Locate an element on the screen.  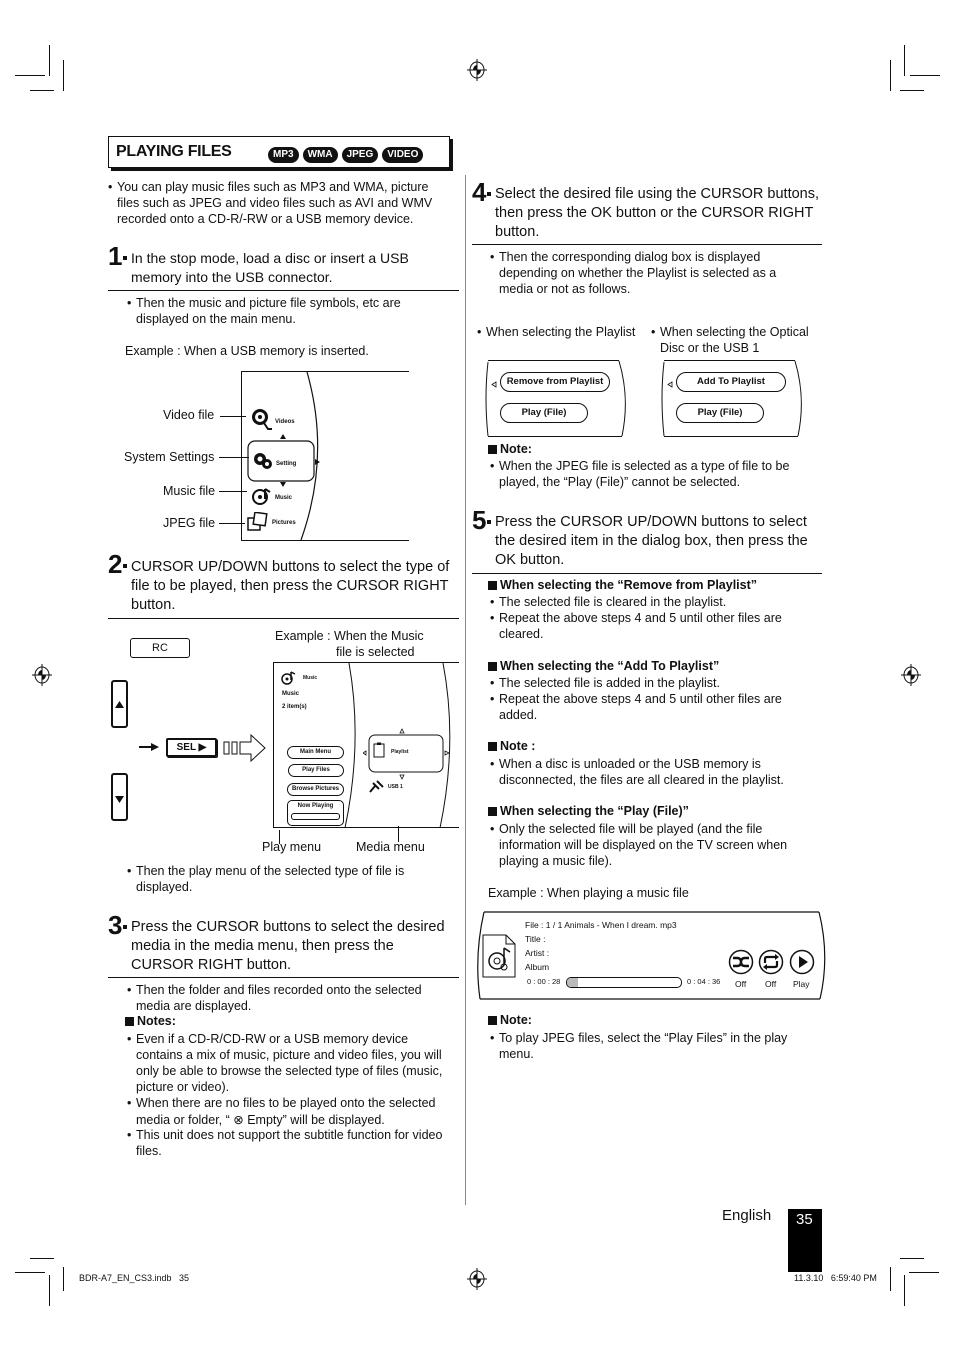
play-files-button: Play Files is located at coordinates (316, 770).